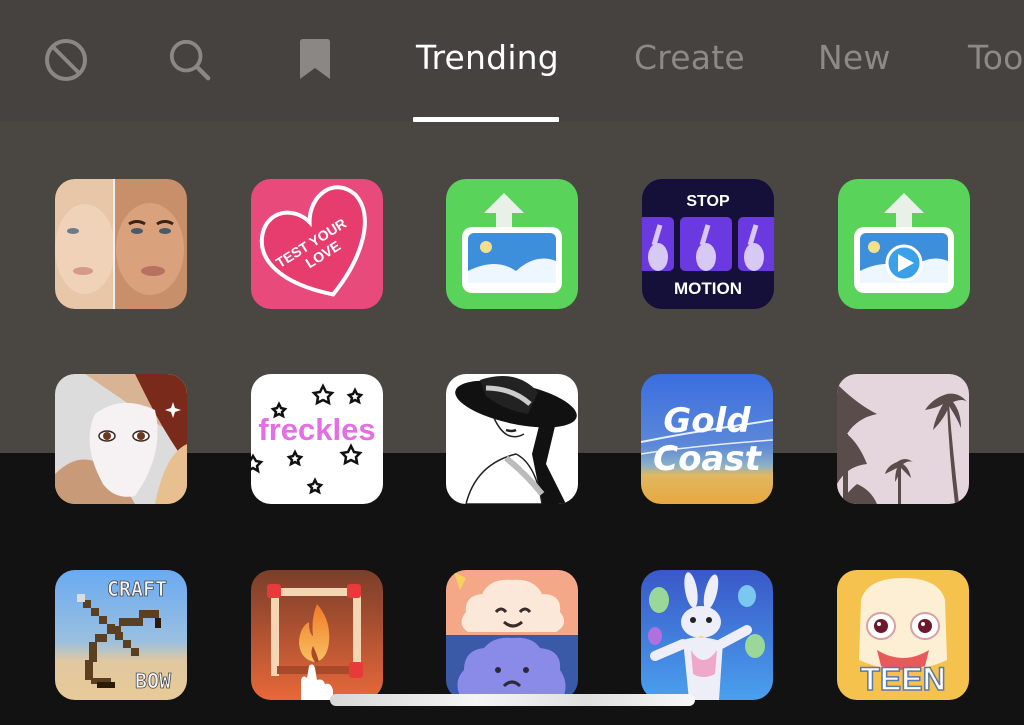 This screenshot has height=725, width=1024. I want to click on tab-create: Create, so click(689, 57).